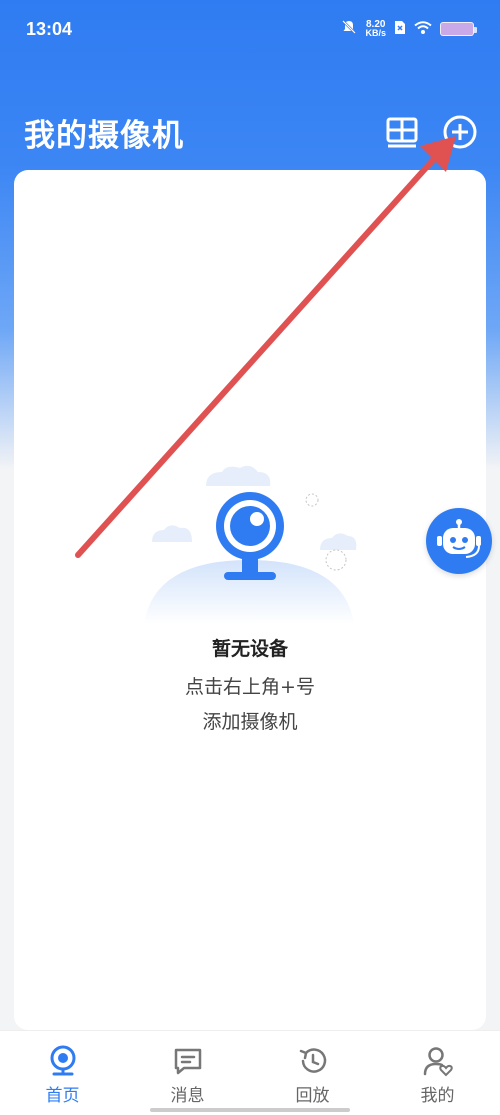  Describe the element at coordinates (250, 722) in the screenshot. I see `empty-state-hint-line2: 添加摄像机` at that location.